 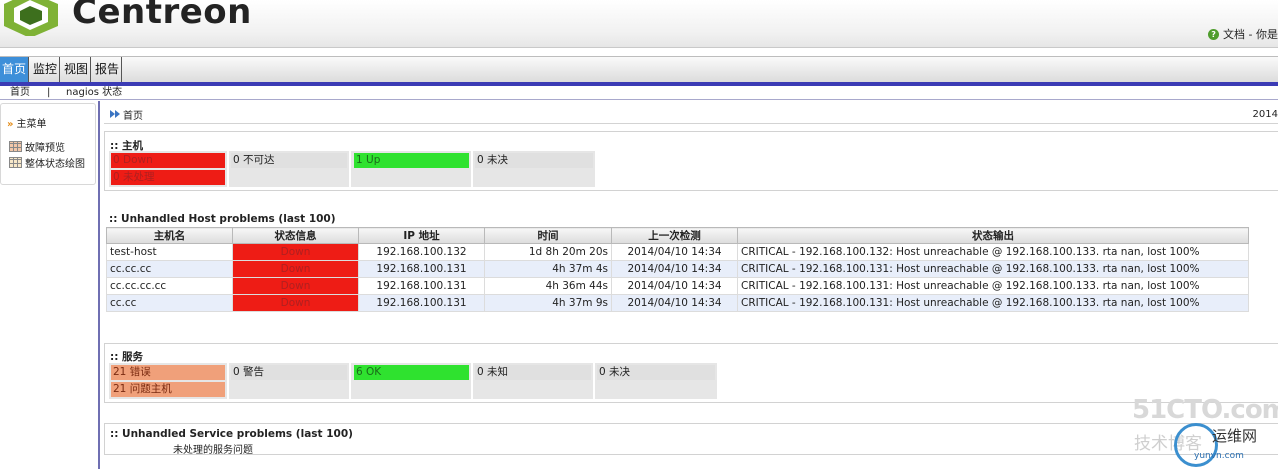 What do you see at coordinates (411, 372) in the screenshot?
I see `services-ok: 6 OK` at bounding box center [411, 372].